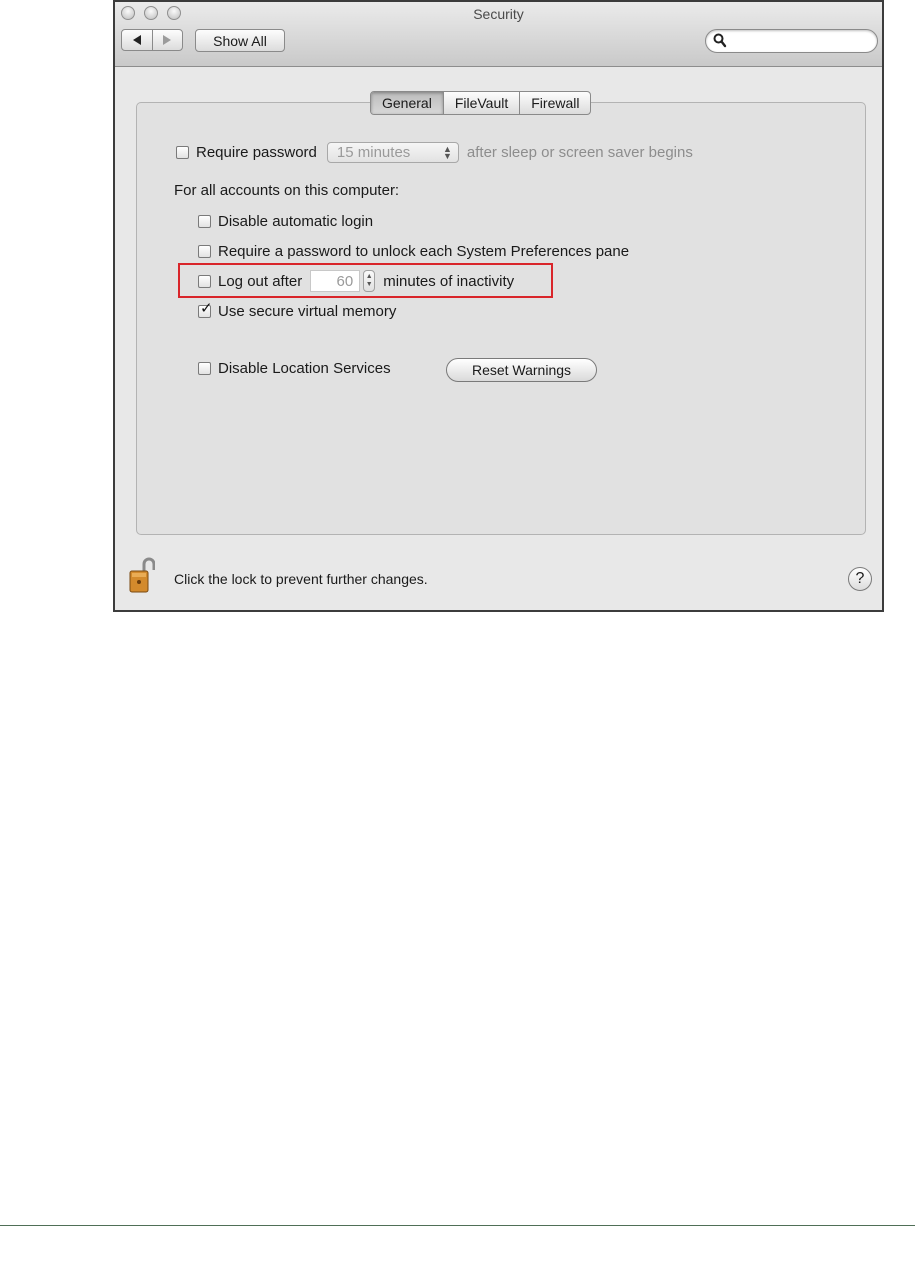 This screenshot has width=915, height=1264. I want to click on accounts-heading: For all accounts on this computer:, so click(287, 190).